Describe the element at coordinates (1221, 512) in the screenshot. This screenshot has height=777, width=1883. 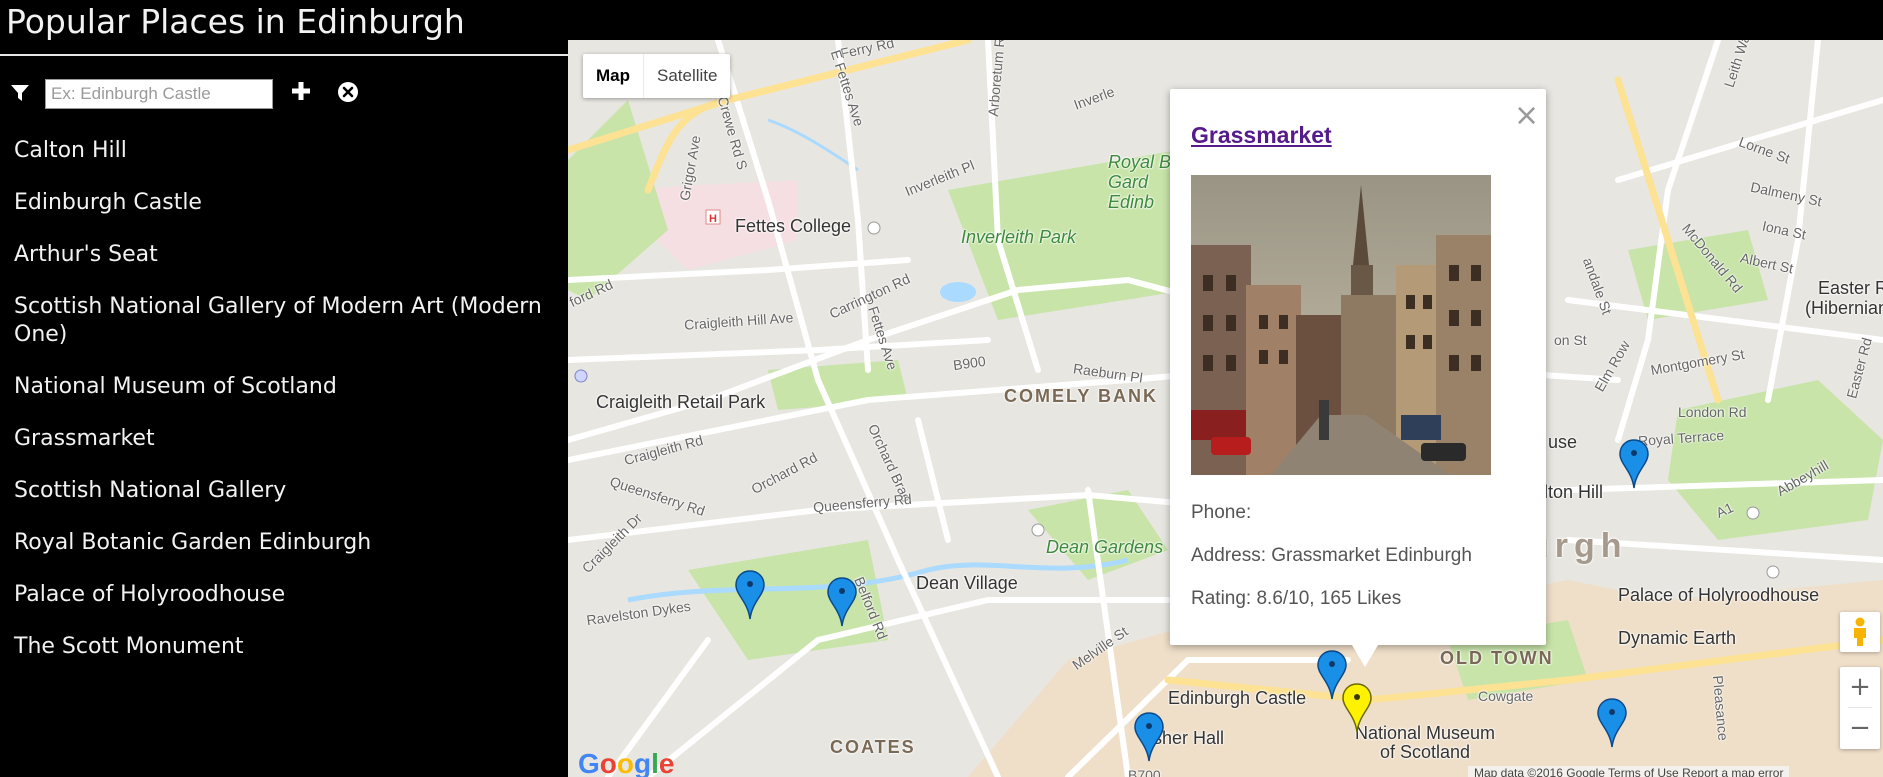
I see `info-window-phone: Phone:` at that location.